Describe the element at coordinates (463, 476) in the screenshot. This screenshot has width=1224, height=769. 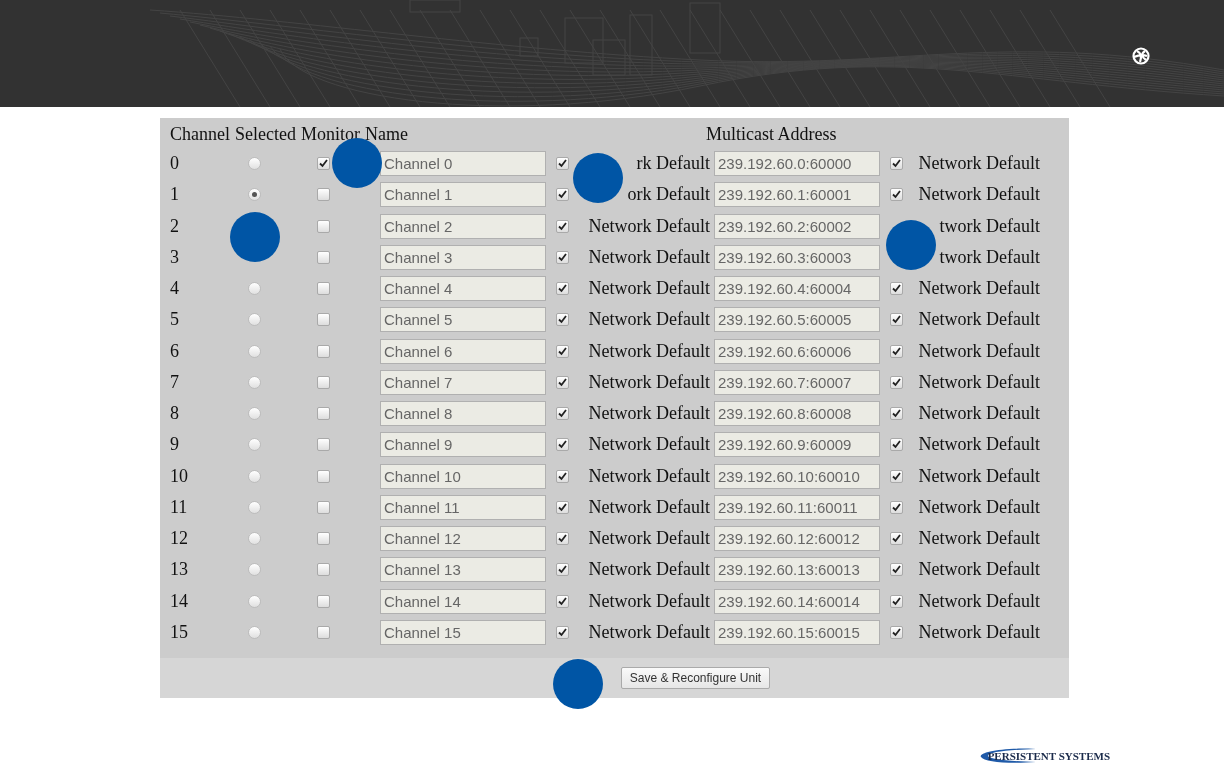
I see `name-field: Channel 10` at that location.